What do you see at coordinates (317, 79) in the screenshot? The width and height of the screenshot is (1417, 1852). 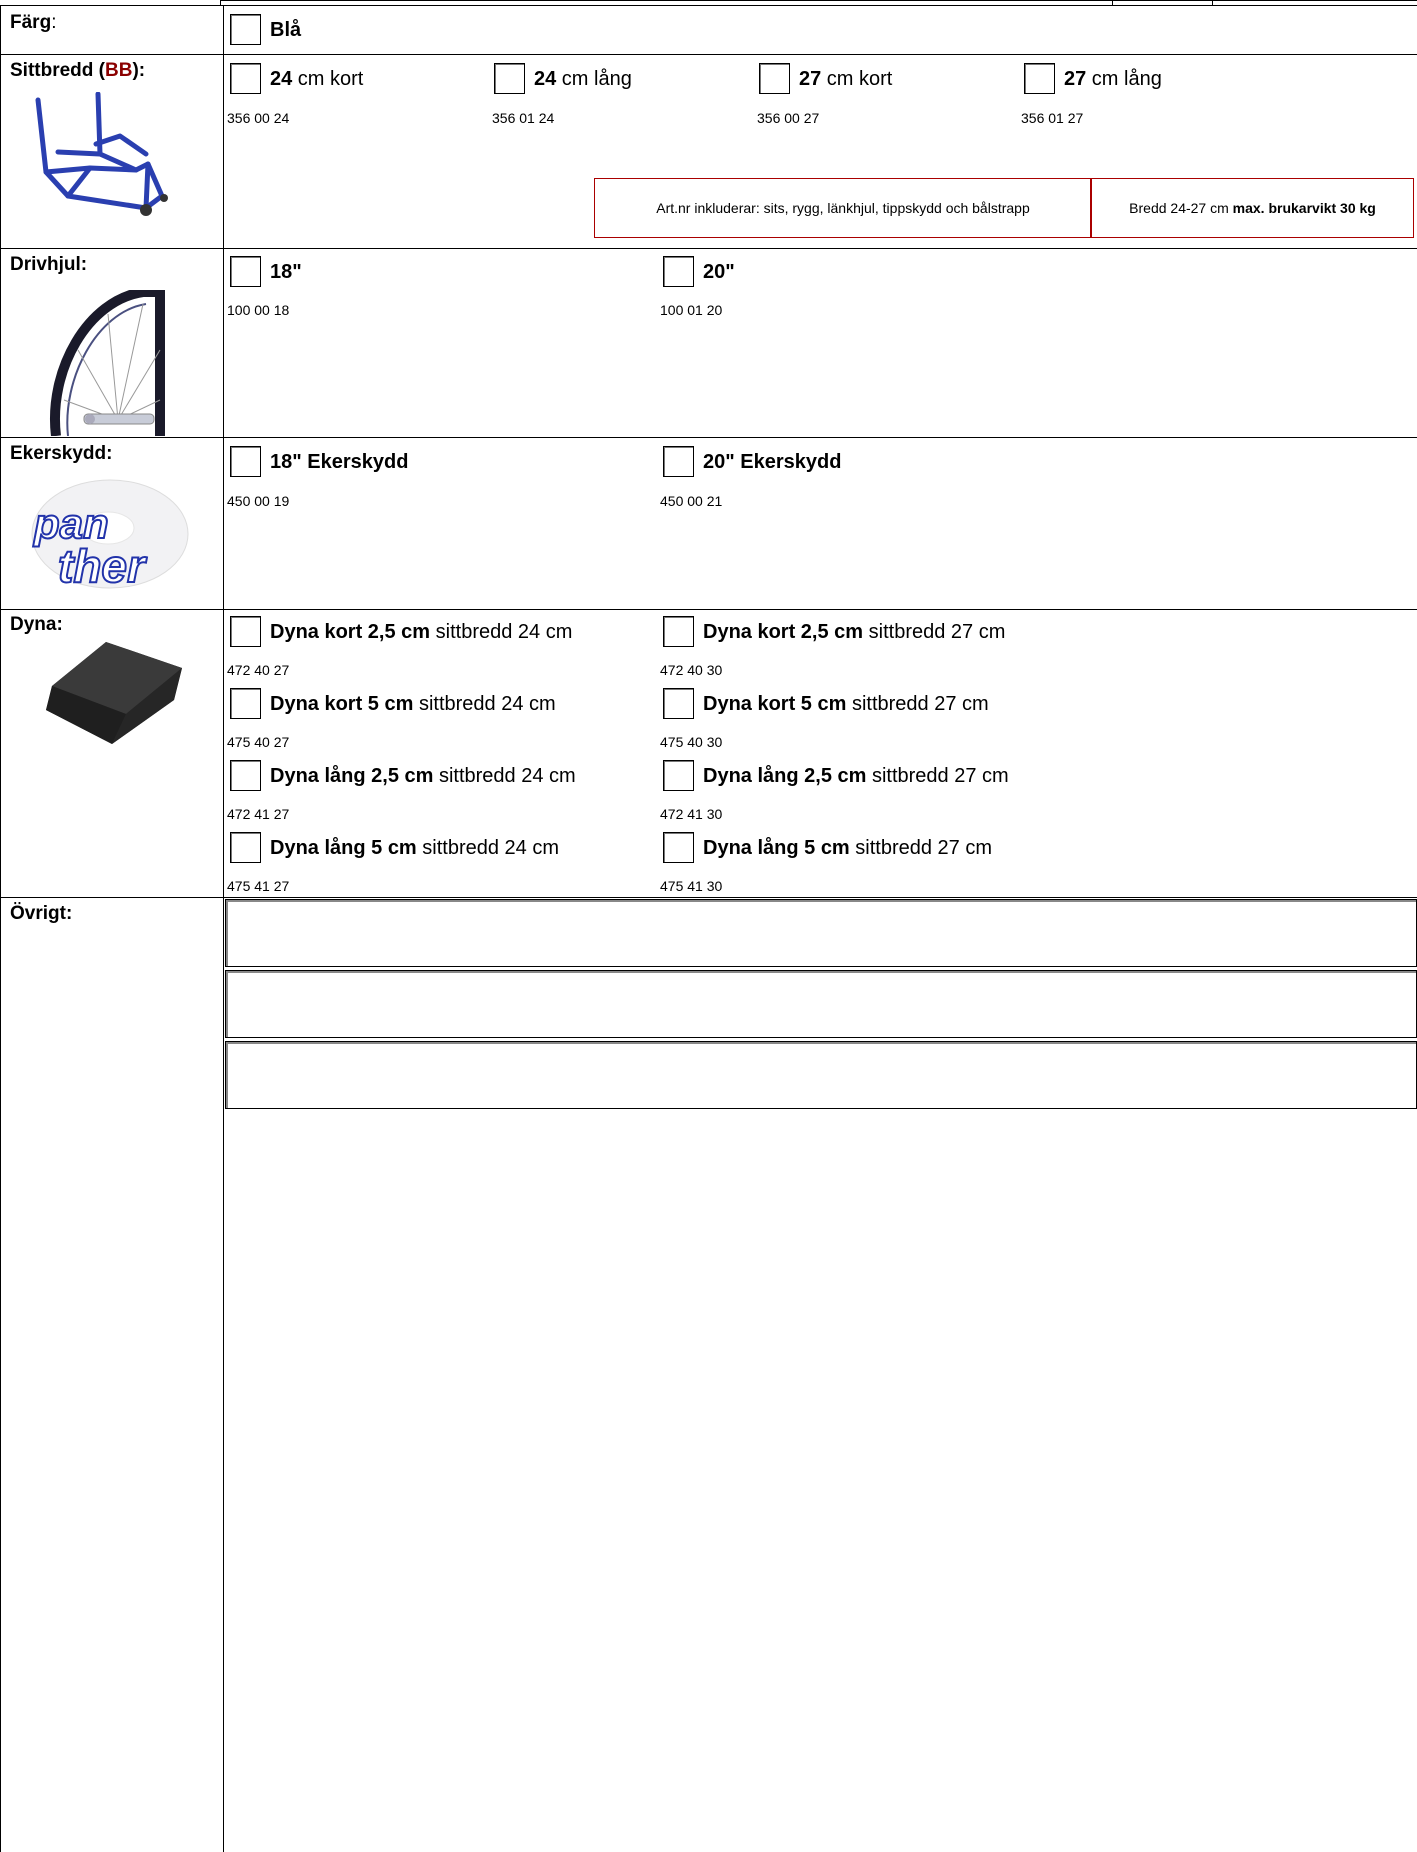 I see `sittbredd-24-kort-label: 24 cm kort` at bounding box center [317, 79].